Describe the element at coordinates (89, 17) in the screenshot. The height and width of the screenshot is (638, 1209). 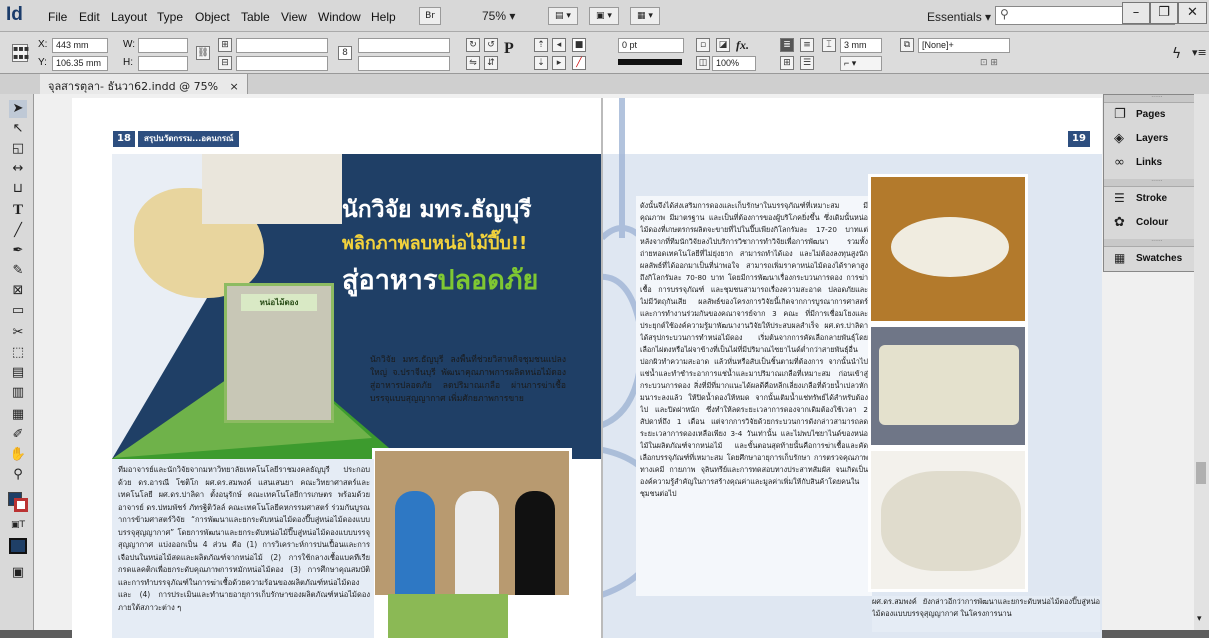
I see `menu-edit: Edit` at that location.